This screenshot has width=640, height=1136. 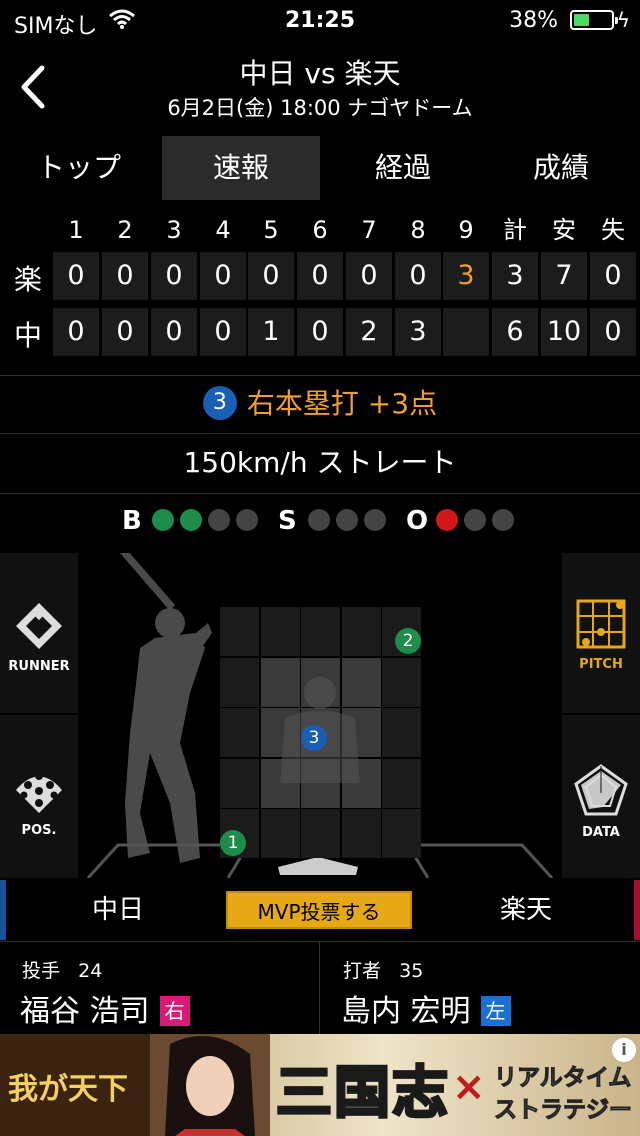 What do you see at coordinates (623, 20) in the screenshot?
I see `charging-icon: ϟ` at bounding box center [623, 20].